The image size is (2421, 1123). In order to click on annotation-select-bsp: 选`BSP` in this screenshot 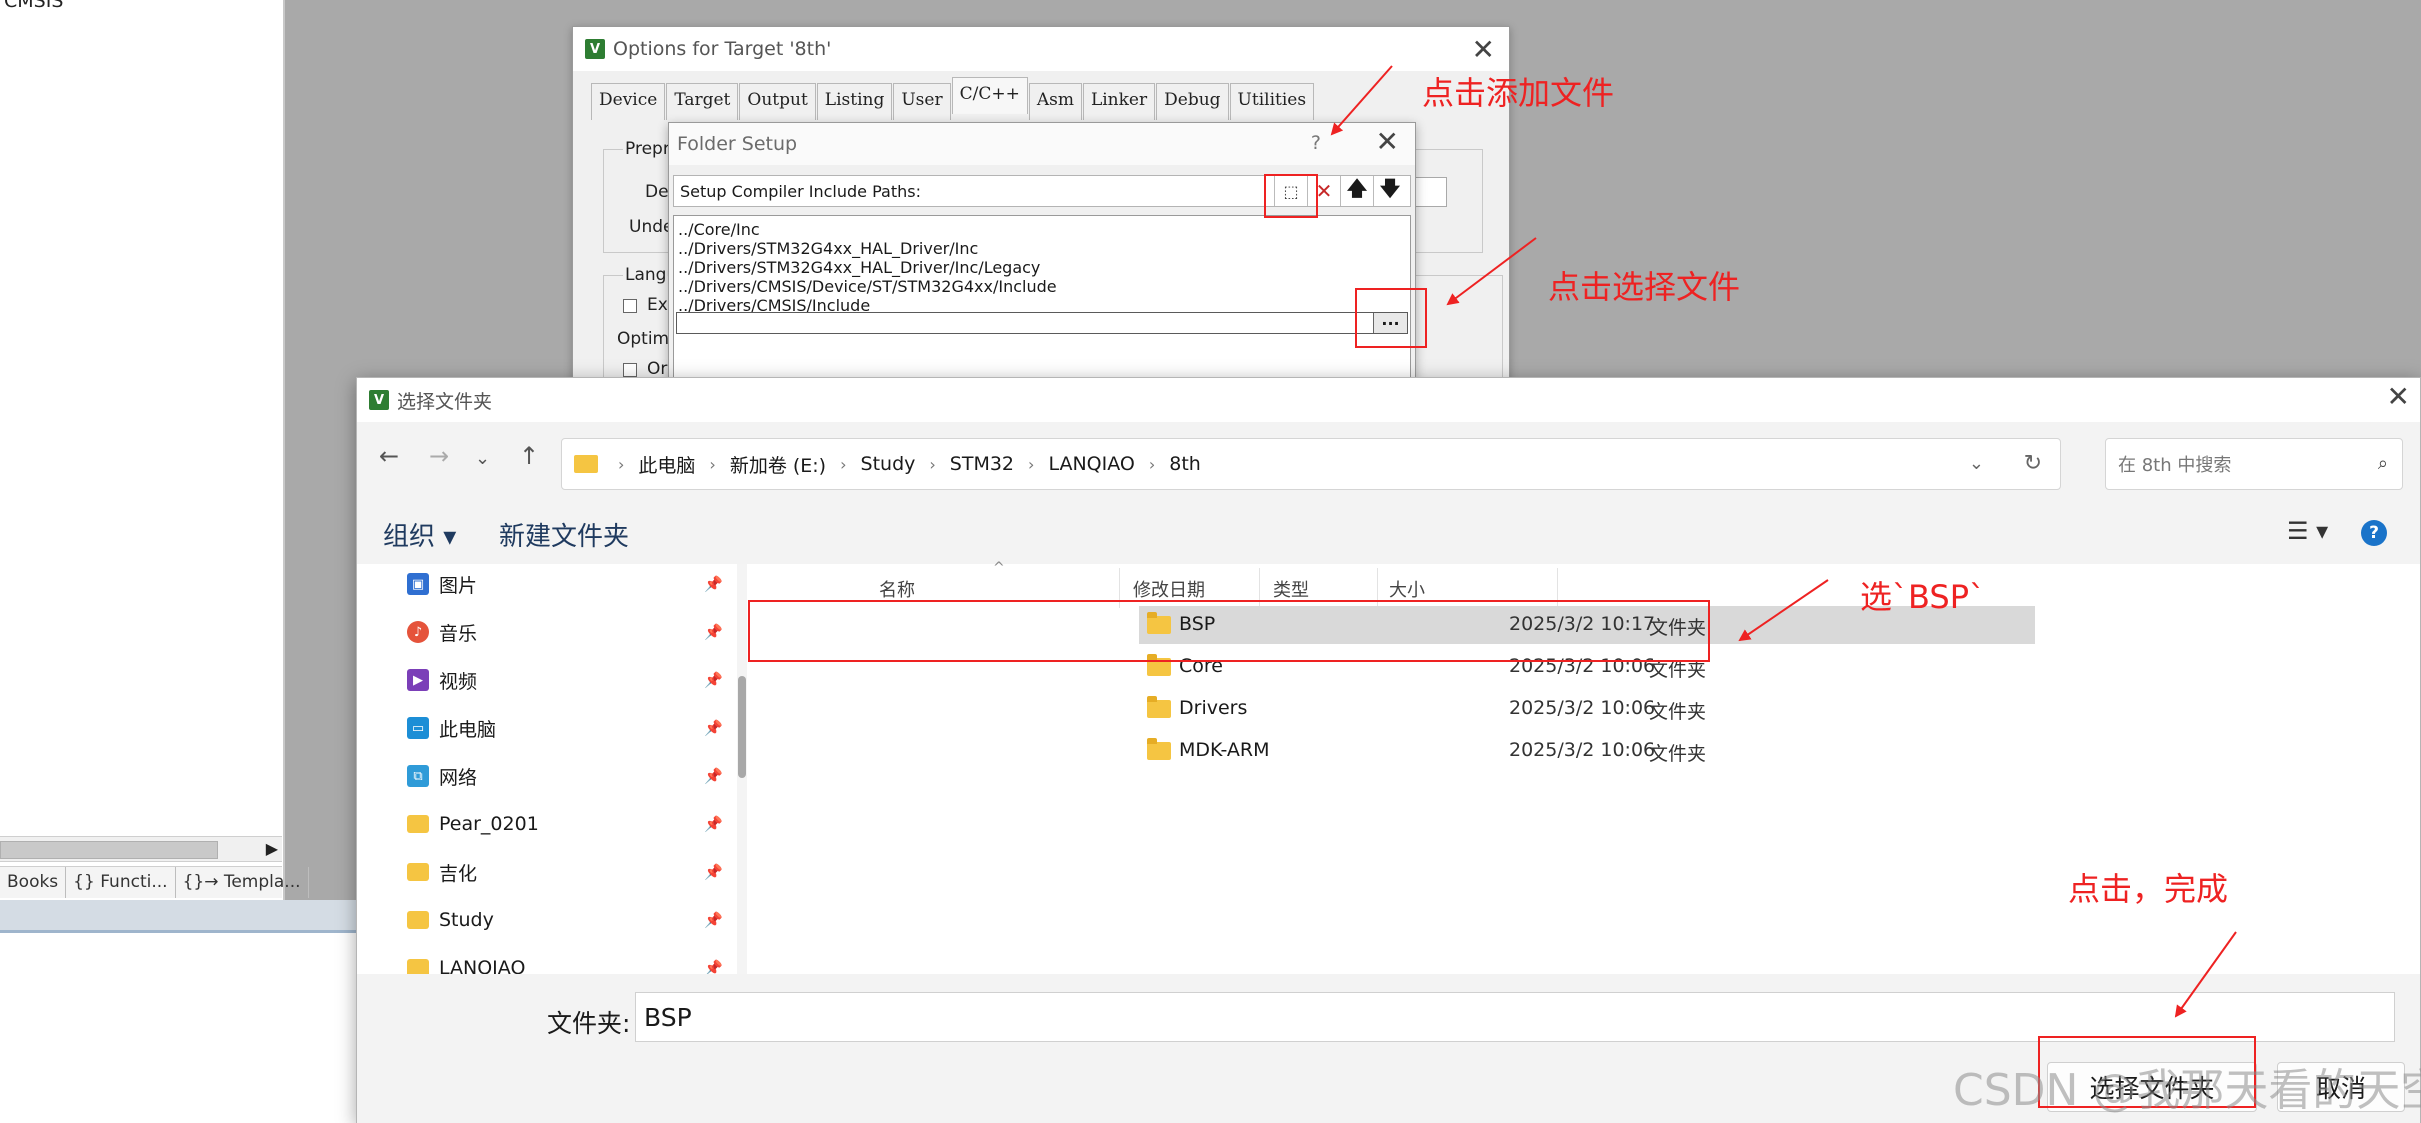, I will do `click(1923, 597)`.